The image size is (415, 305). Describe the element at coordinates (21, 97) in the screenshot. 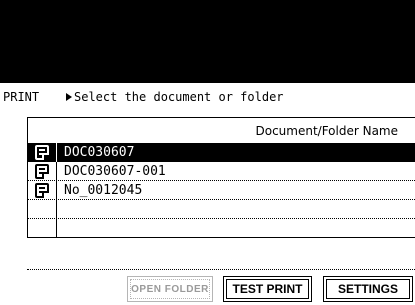

I see `mode-label: PRINT` at that location.